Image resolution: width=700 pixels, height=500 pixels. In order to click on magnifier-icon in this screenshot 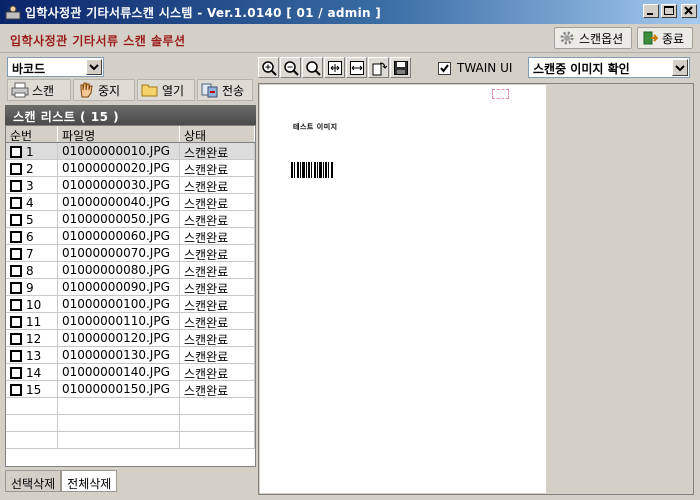, I will do `click(313, 68)`.